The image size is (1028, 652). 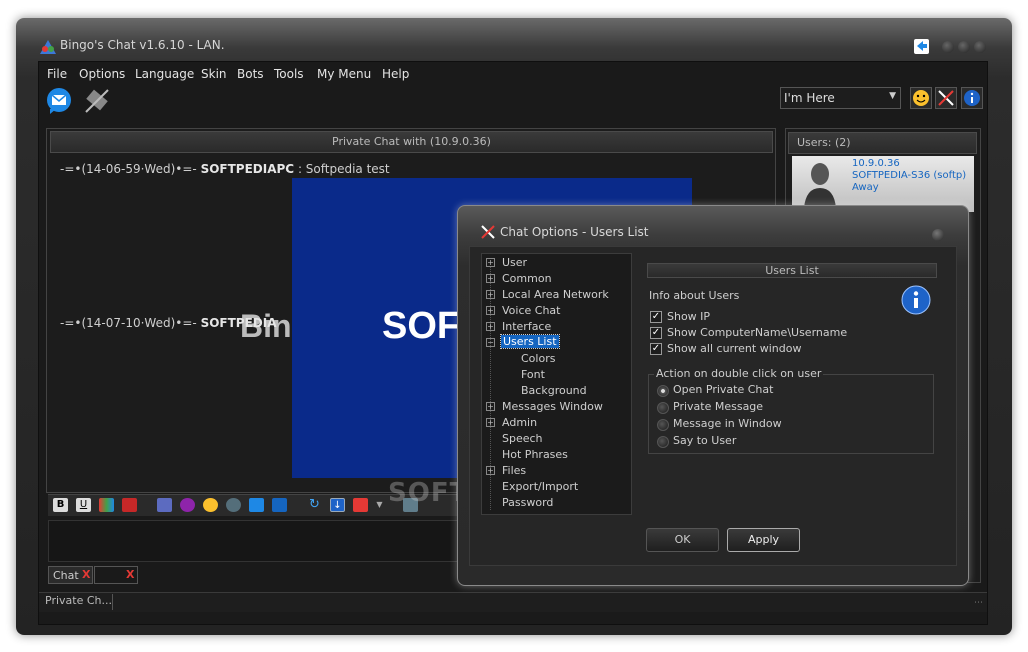 I want to click on message-sender: SOFTPEDIA, so click(x=238, y=323).